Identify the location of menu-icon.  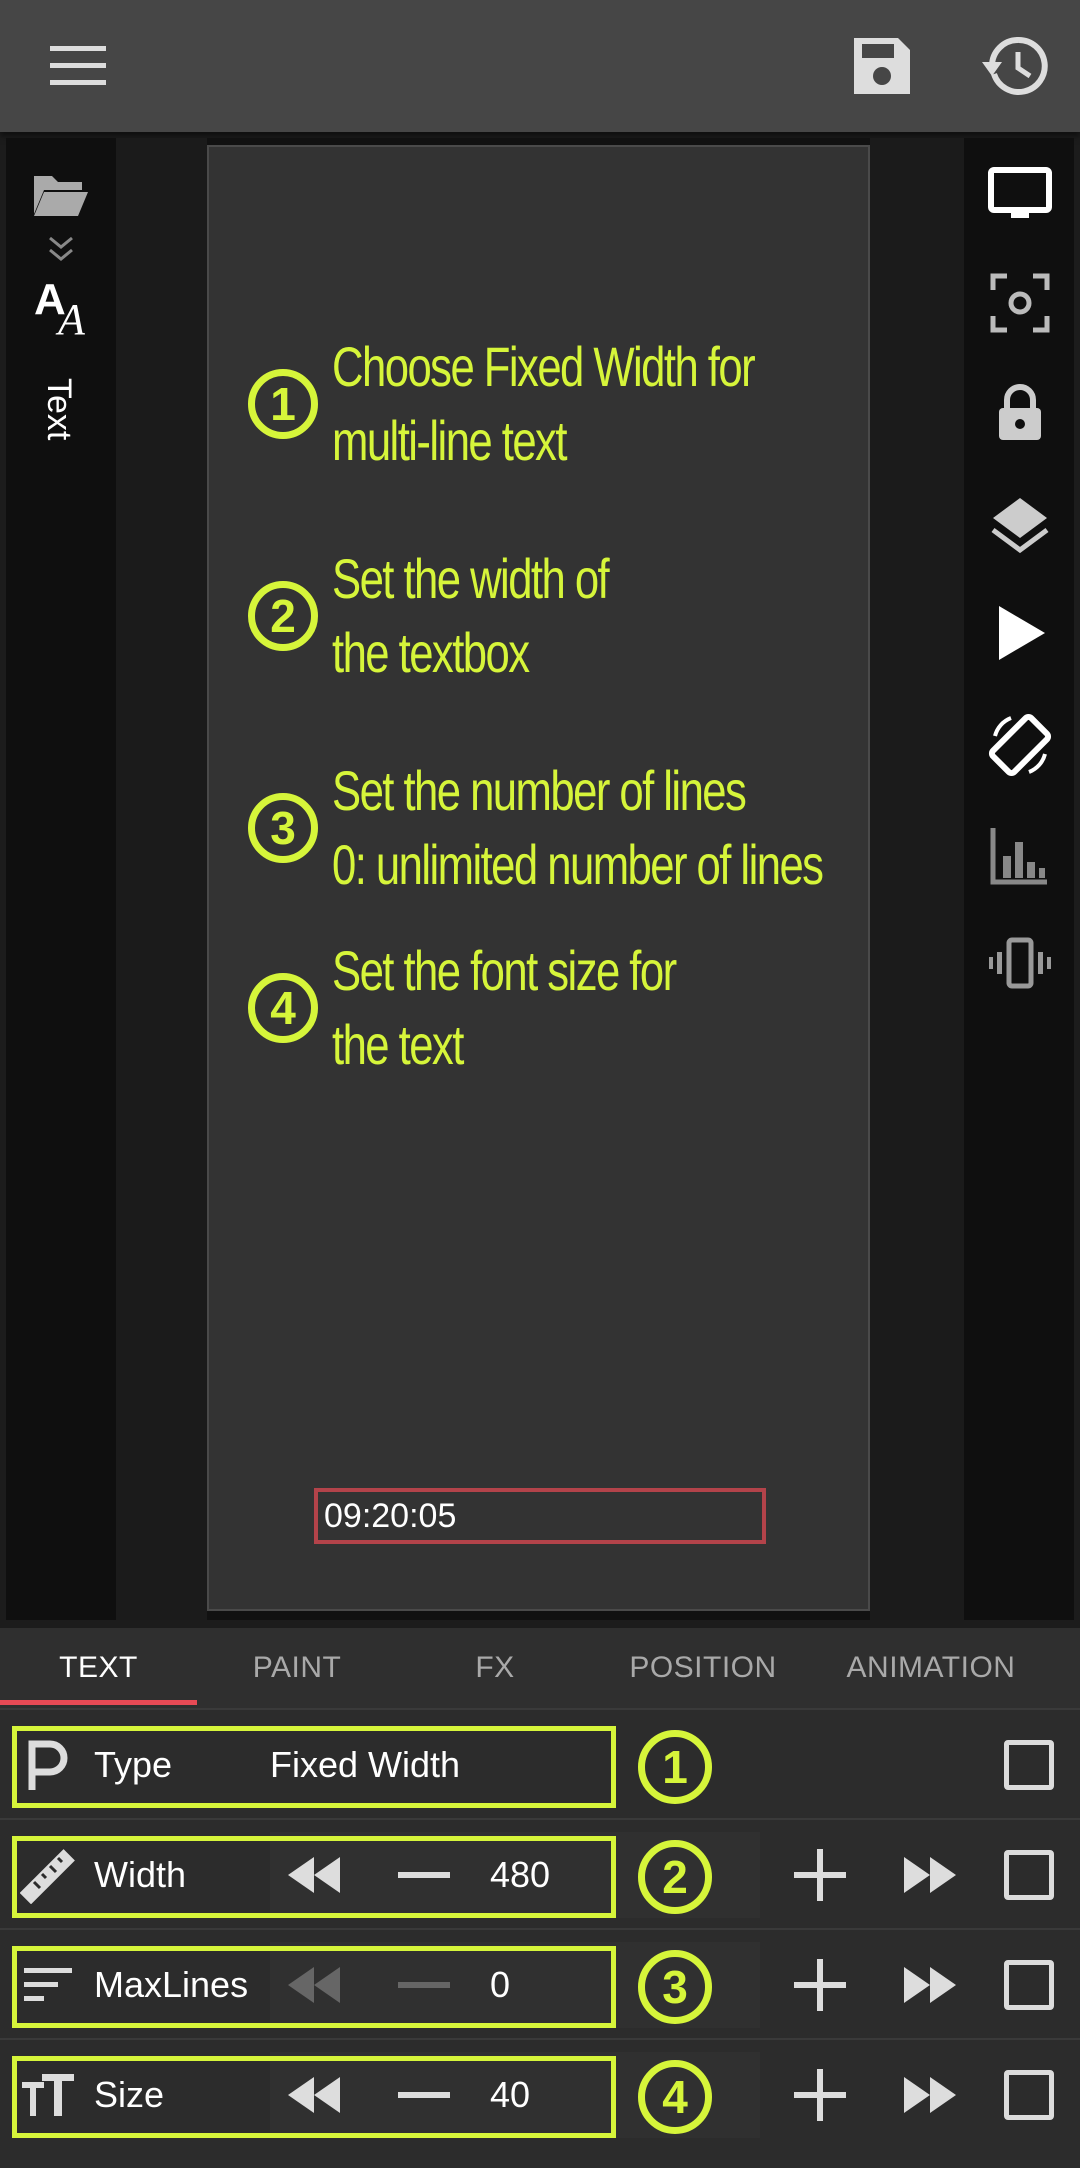
(78, 66).